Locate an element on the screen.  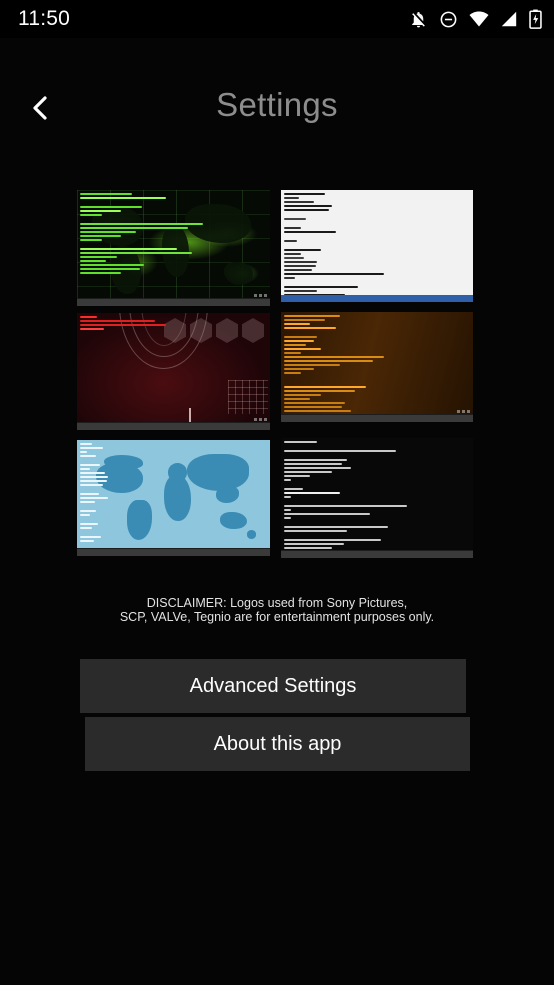
theme-thumbnail-amber-code is located at coordinates (377, 367).